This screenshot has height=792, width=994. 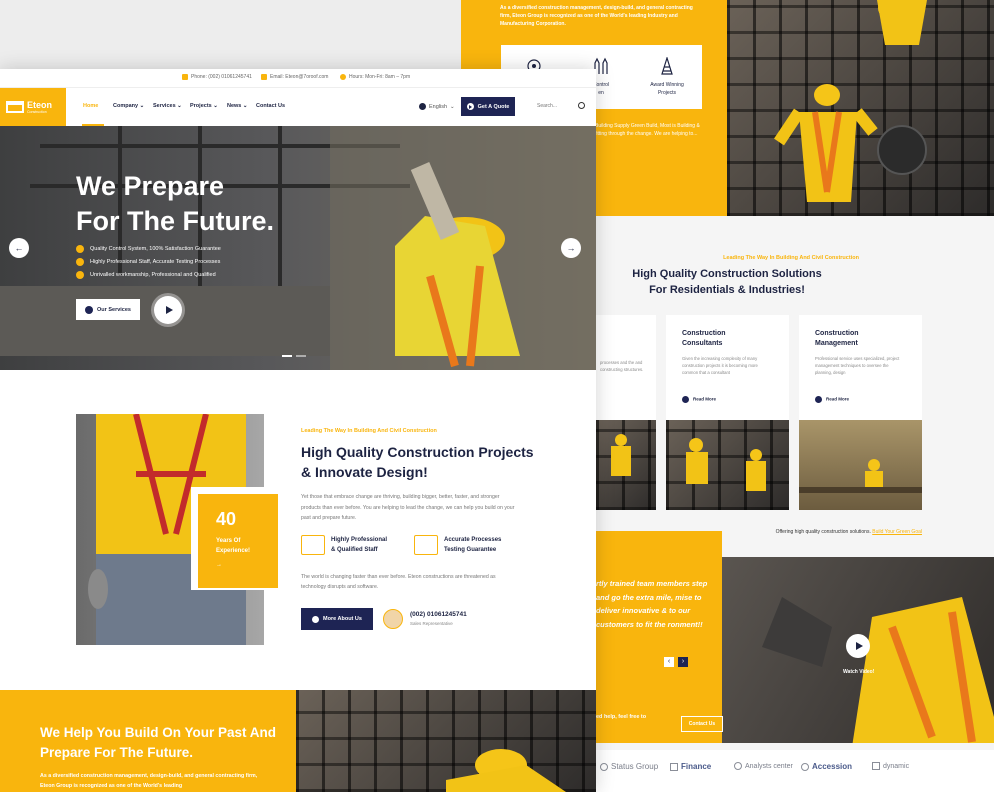 What do you see at coordinates (342, 619) in the screenshot?
I see `more-about-label: More About Us` at bounding box center [342, 619].